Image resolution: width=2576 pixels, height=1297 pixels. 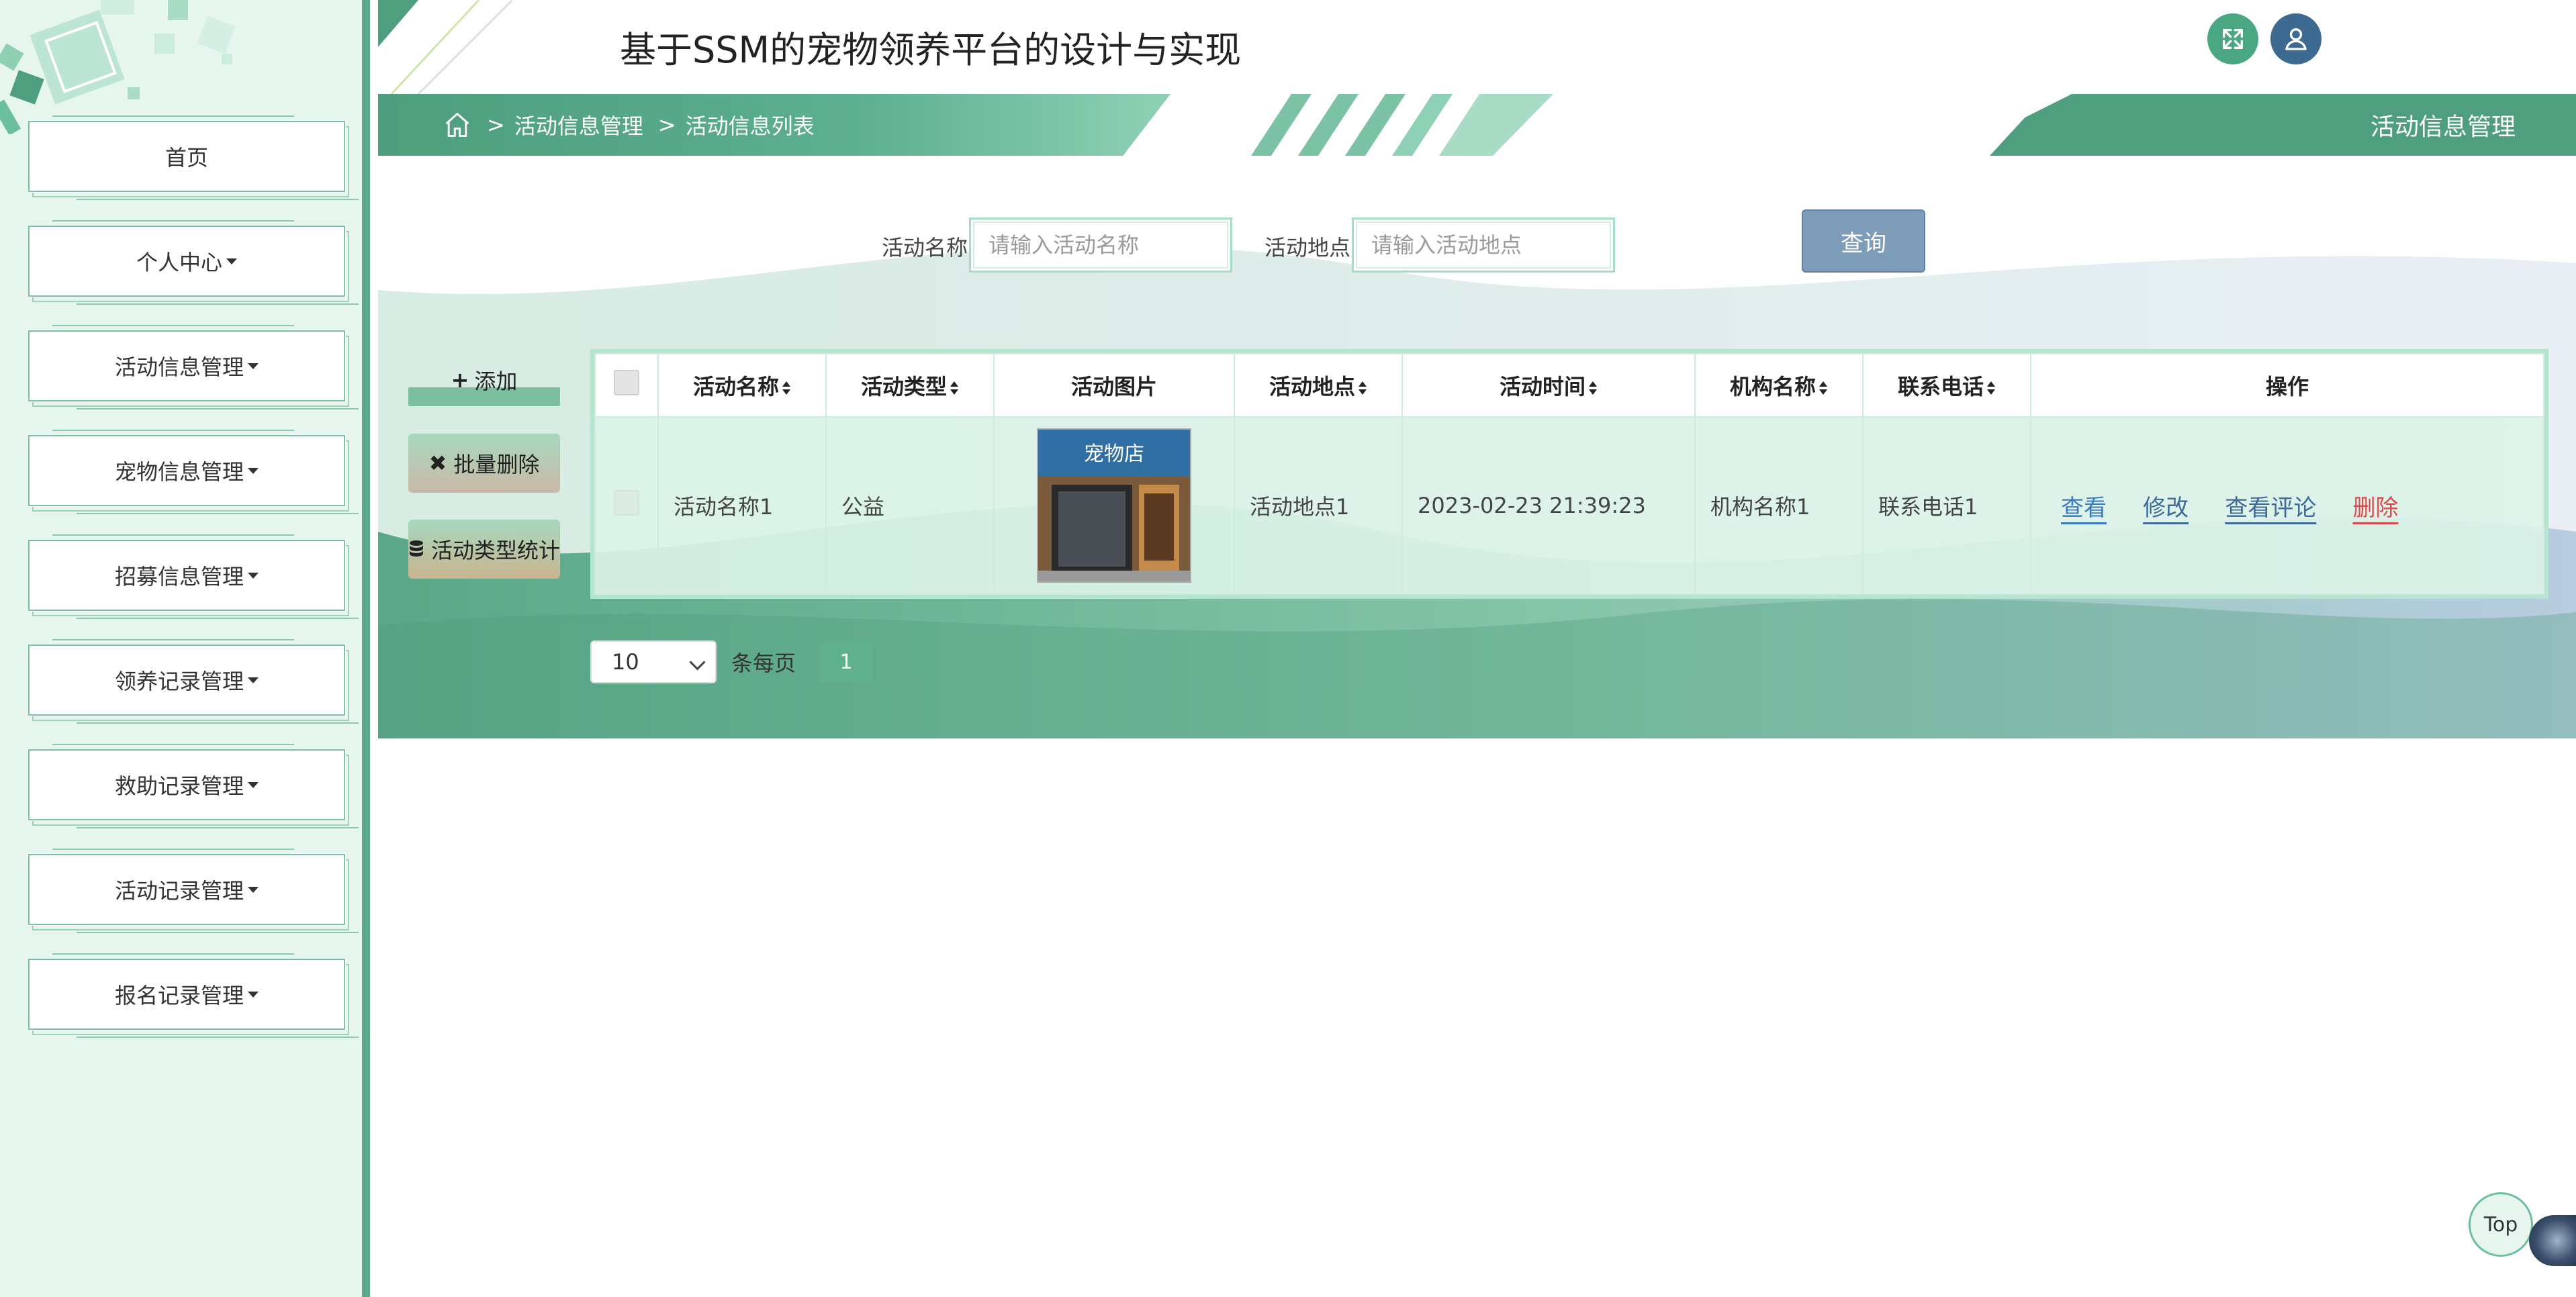 I want to click on home-icon, so click(x=457, y=125).